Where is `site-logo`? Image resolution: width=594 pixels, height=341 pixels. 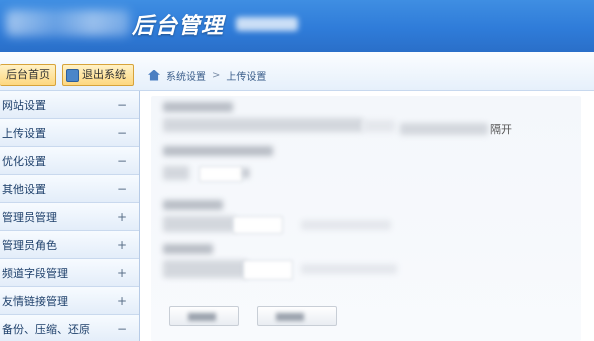
site-logo is located at coordinates (68, 23).